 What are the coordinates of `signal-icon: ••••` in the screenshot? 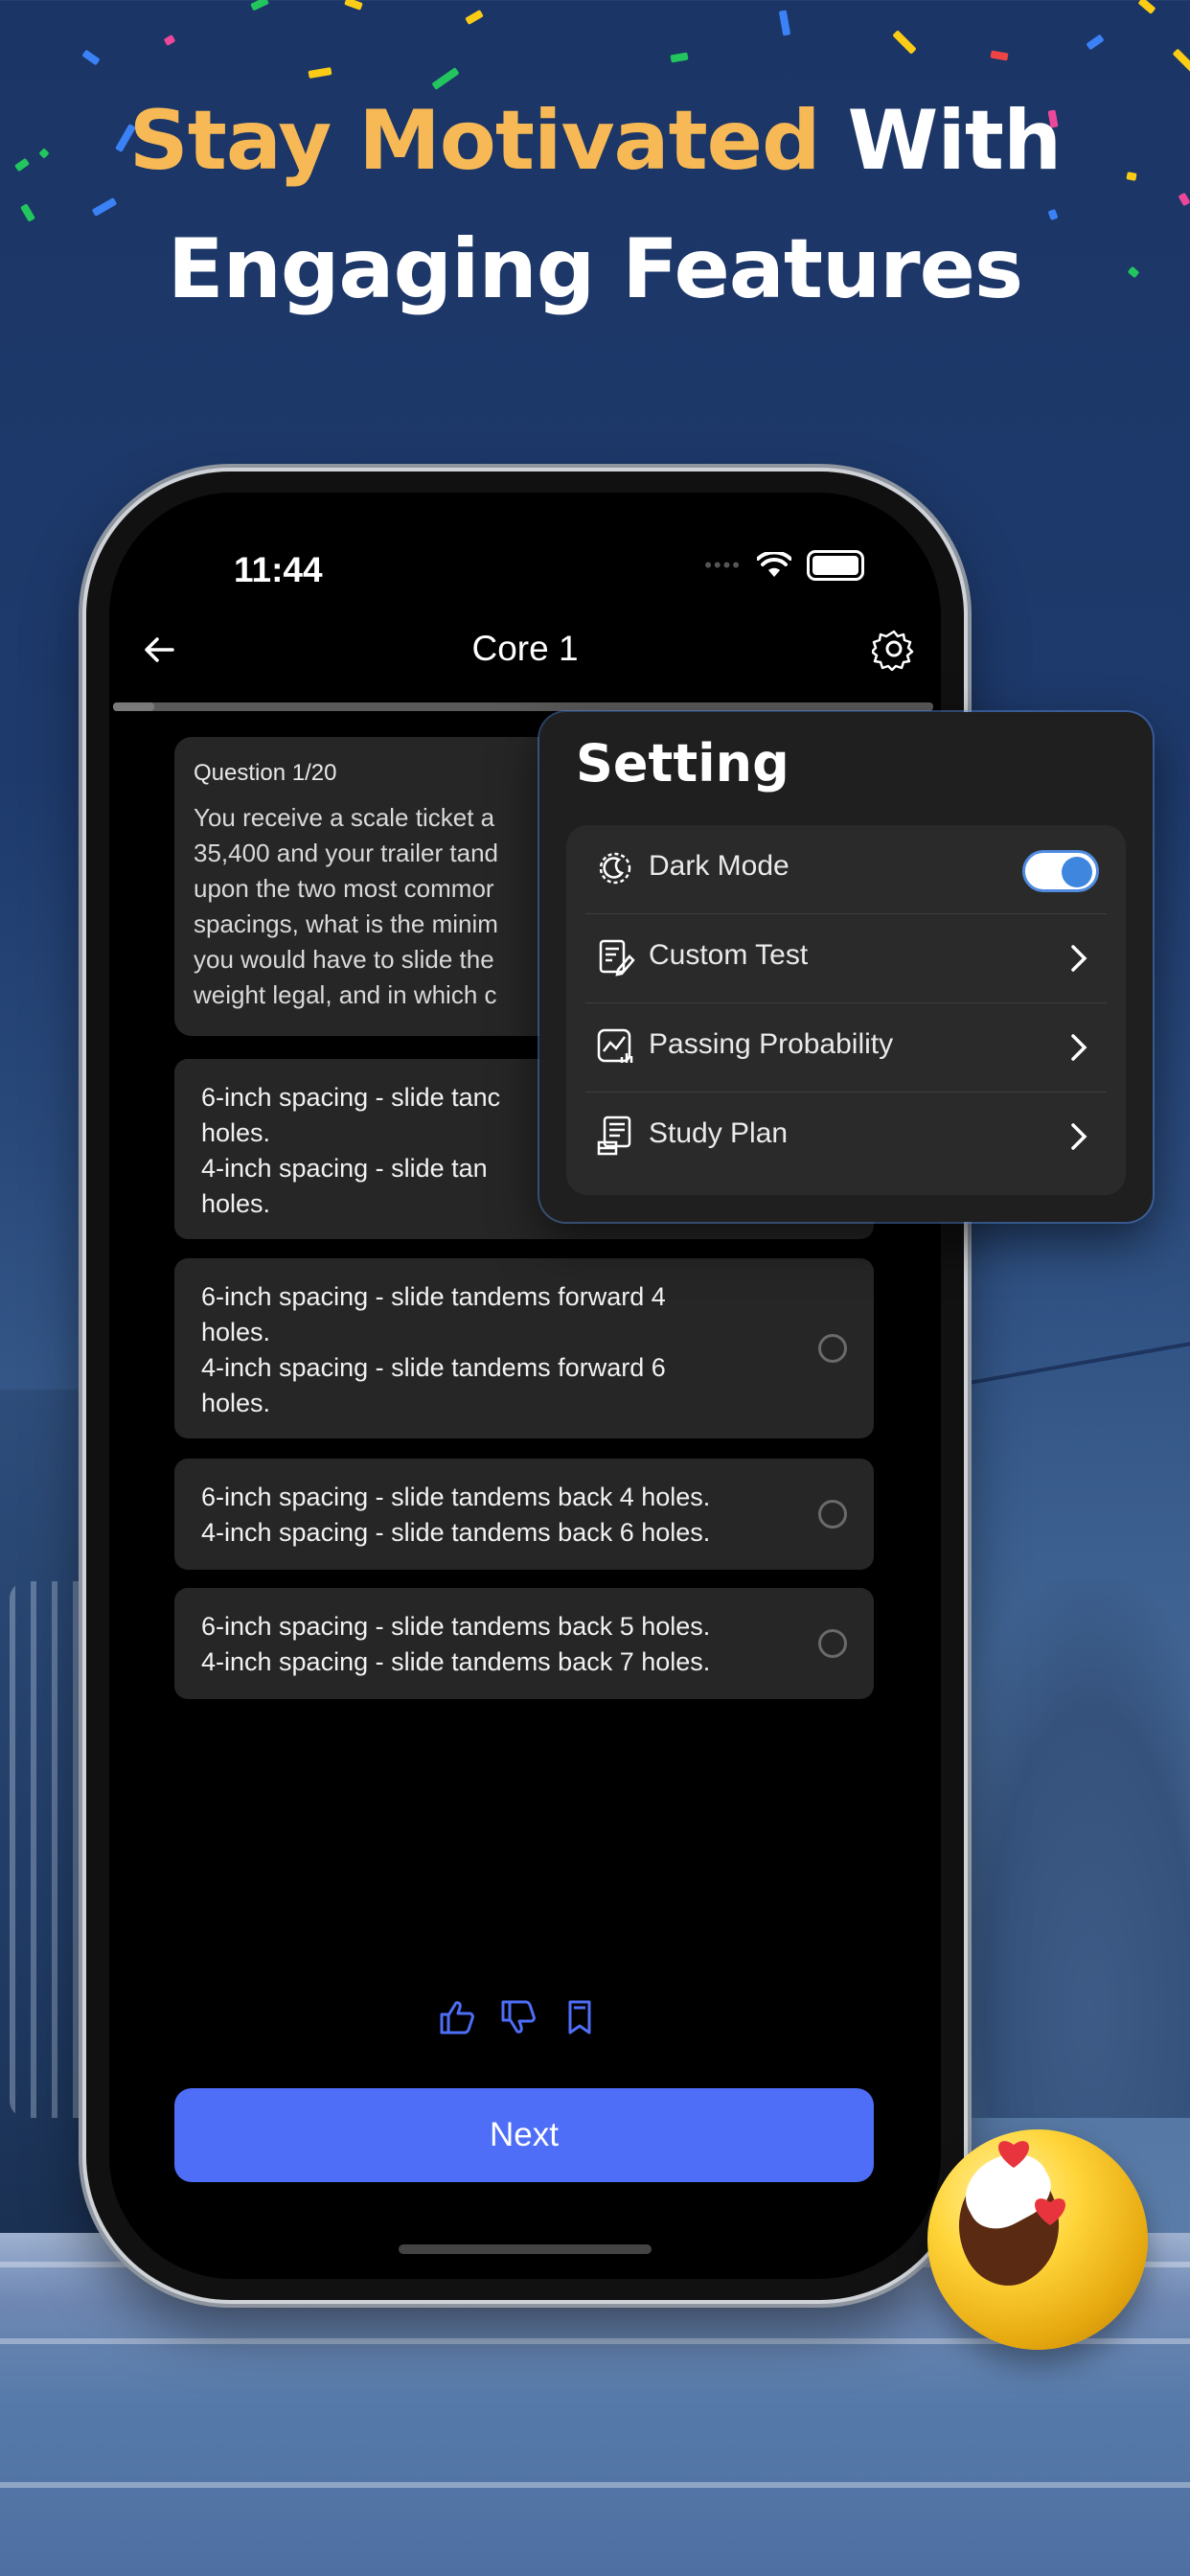 It's located at (723, 565).